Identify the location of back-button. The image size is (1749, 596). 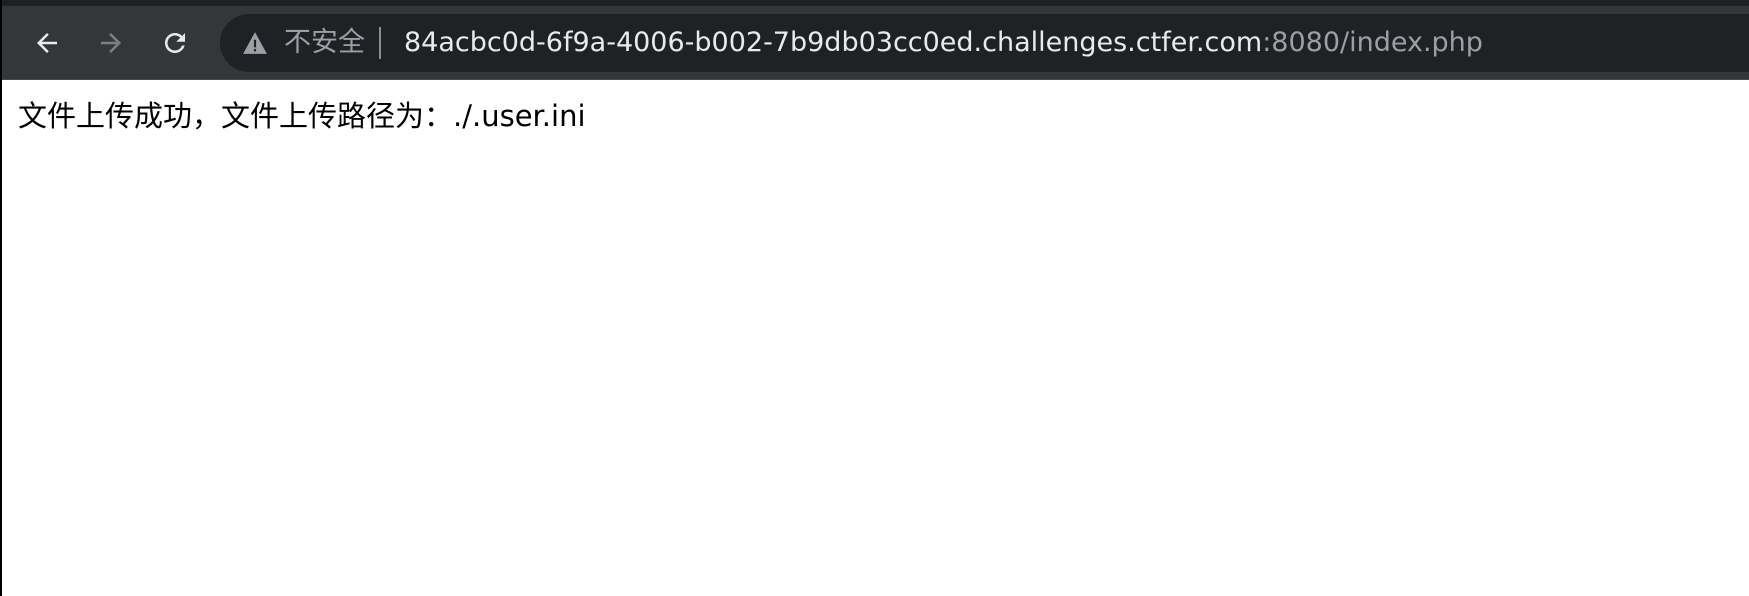
(47, 43).